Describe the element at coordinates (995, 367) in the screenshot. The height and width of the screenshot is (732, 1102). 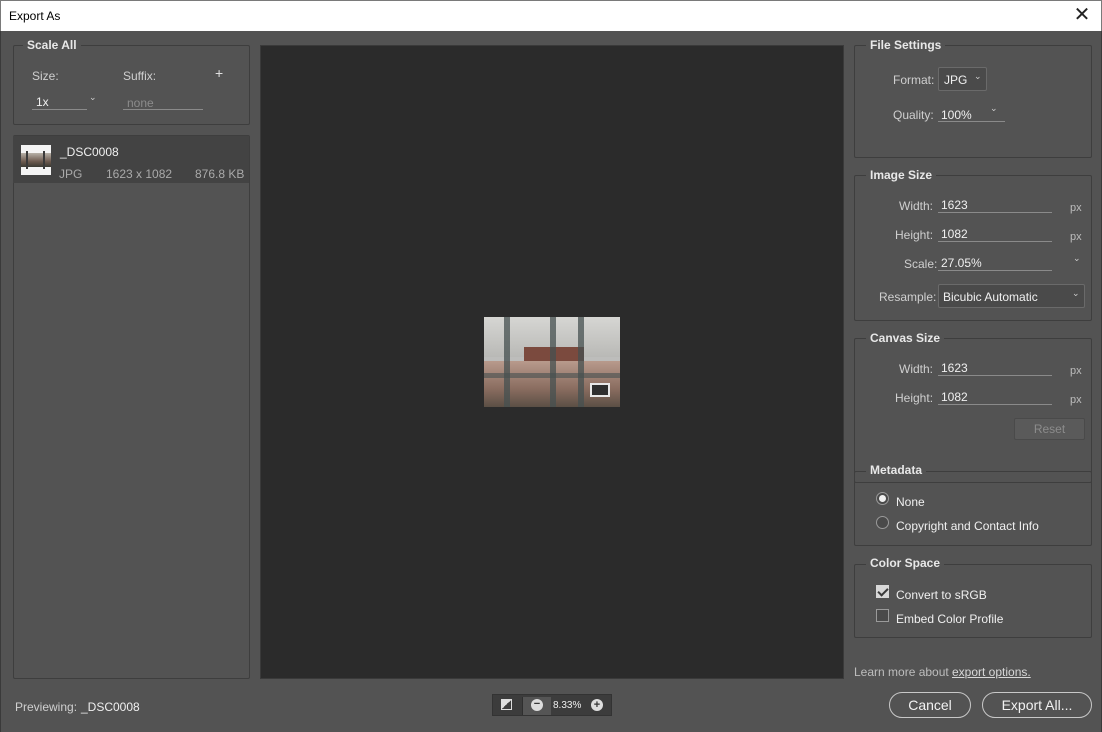
I see `canvas-width-input: 1623` at that location.